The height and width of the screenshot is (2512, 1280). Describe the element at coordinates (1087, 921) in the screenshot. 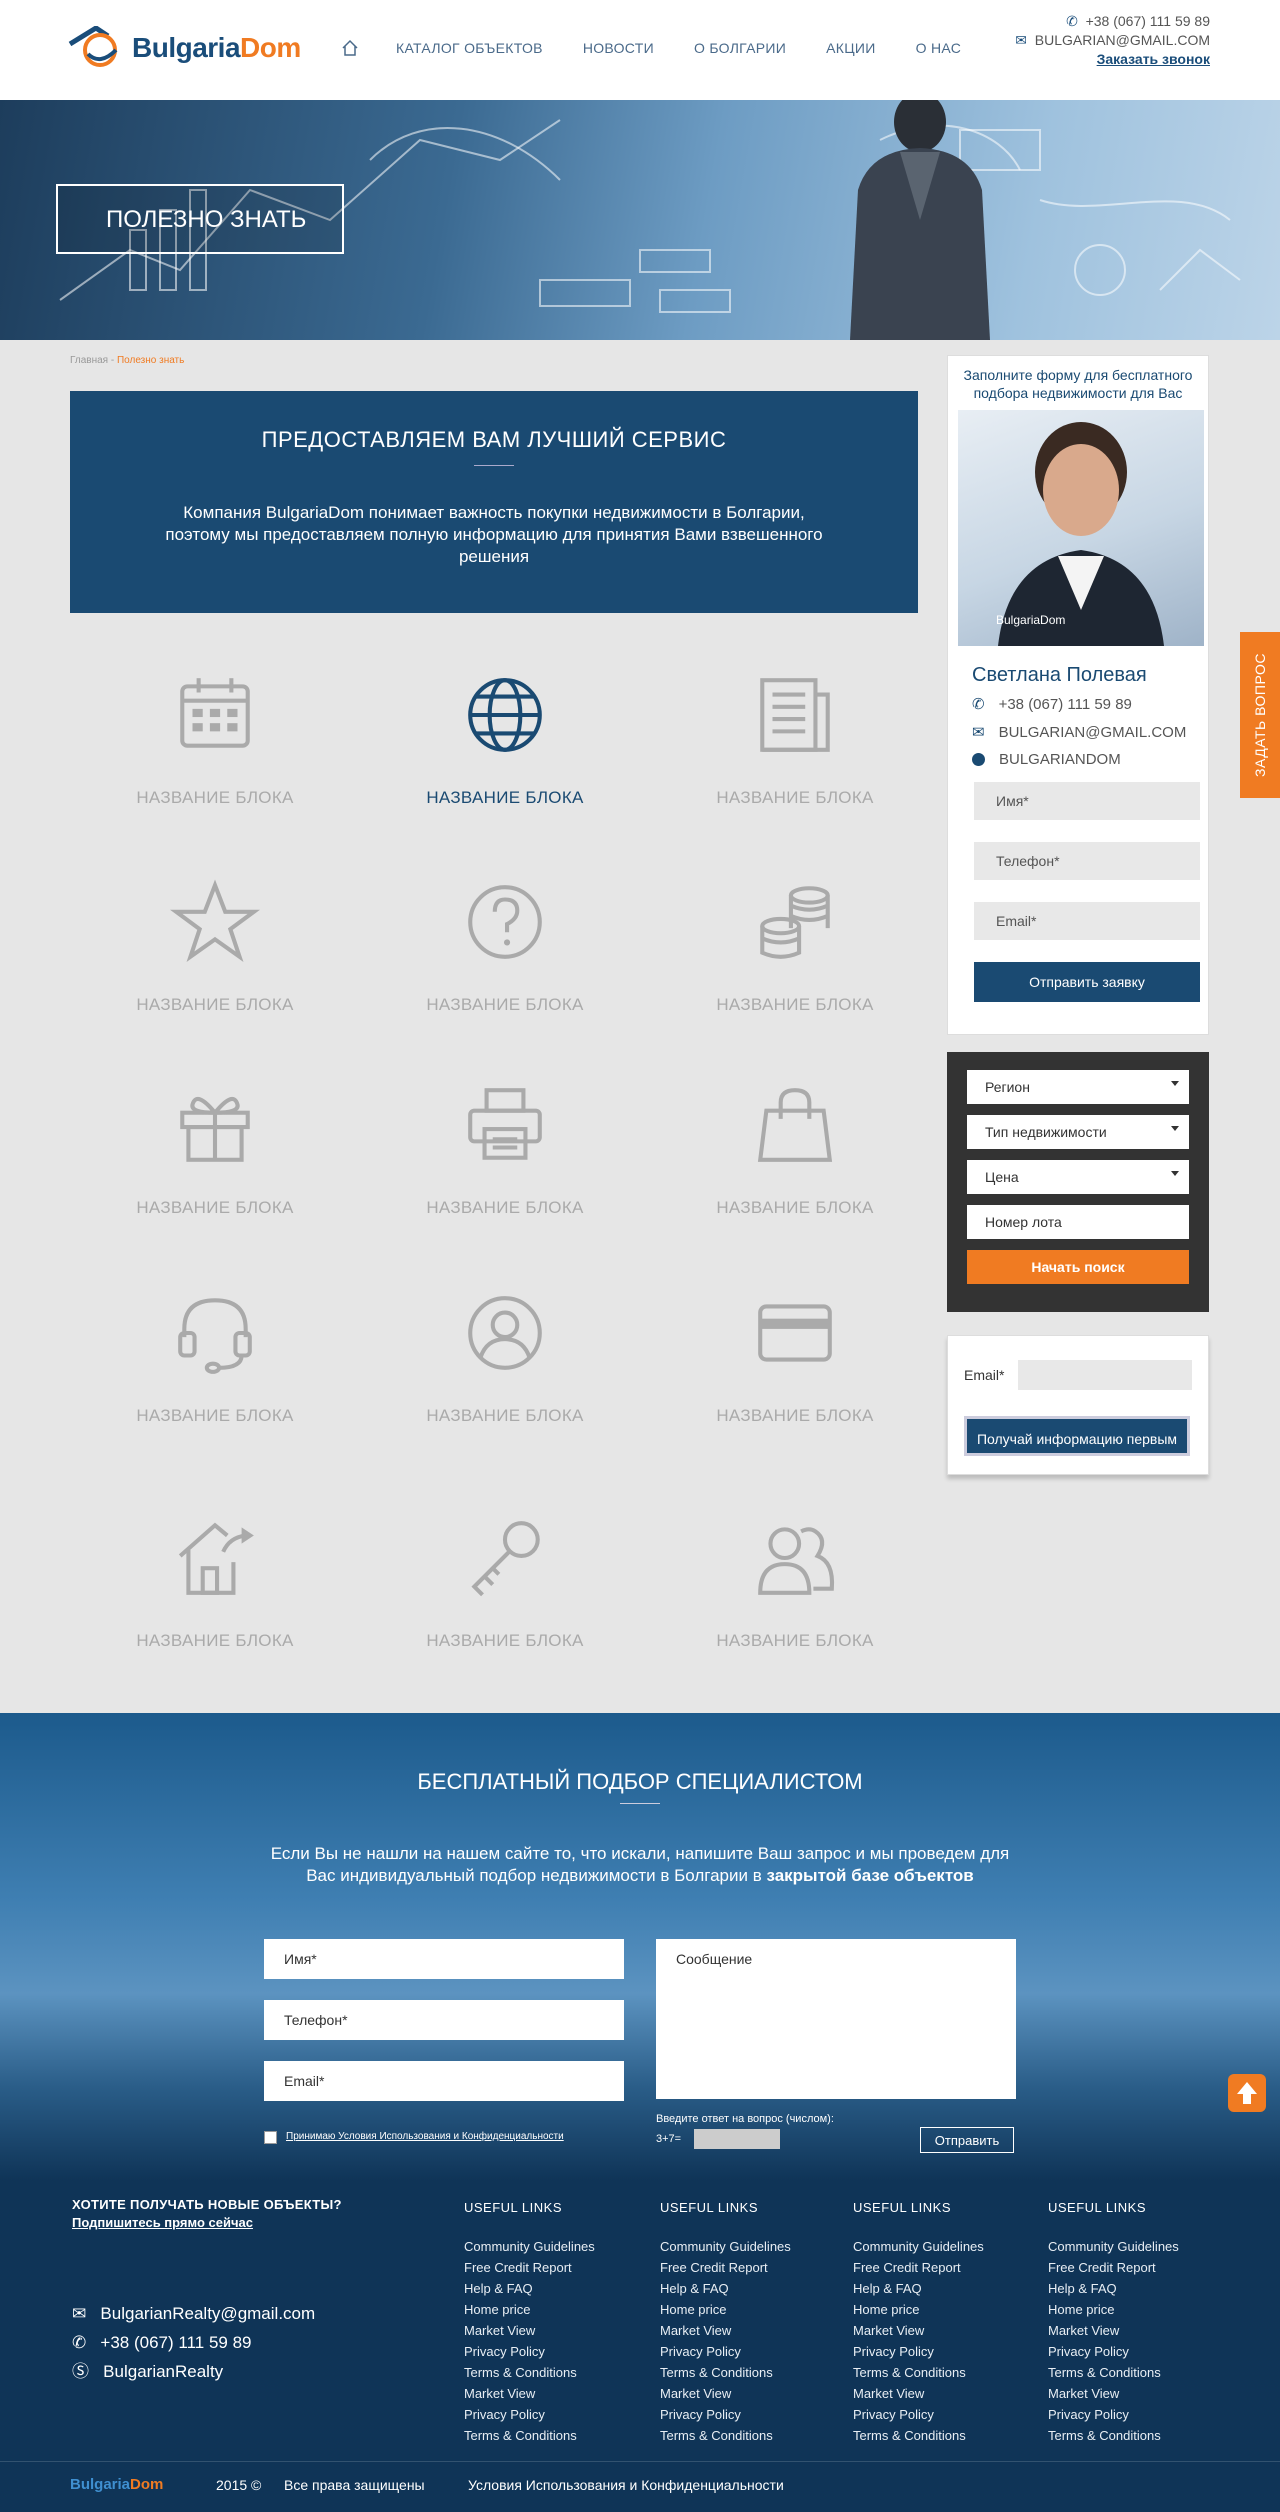

I see `agent-email-field: Email*` at that location.